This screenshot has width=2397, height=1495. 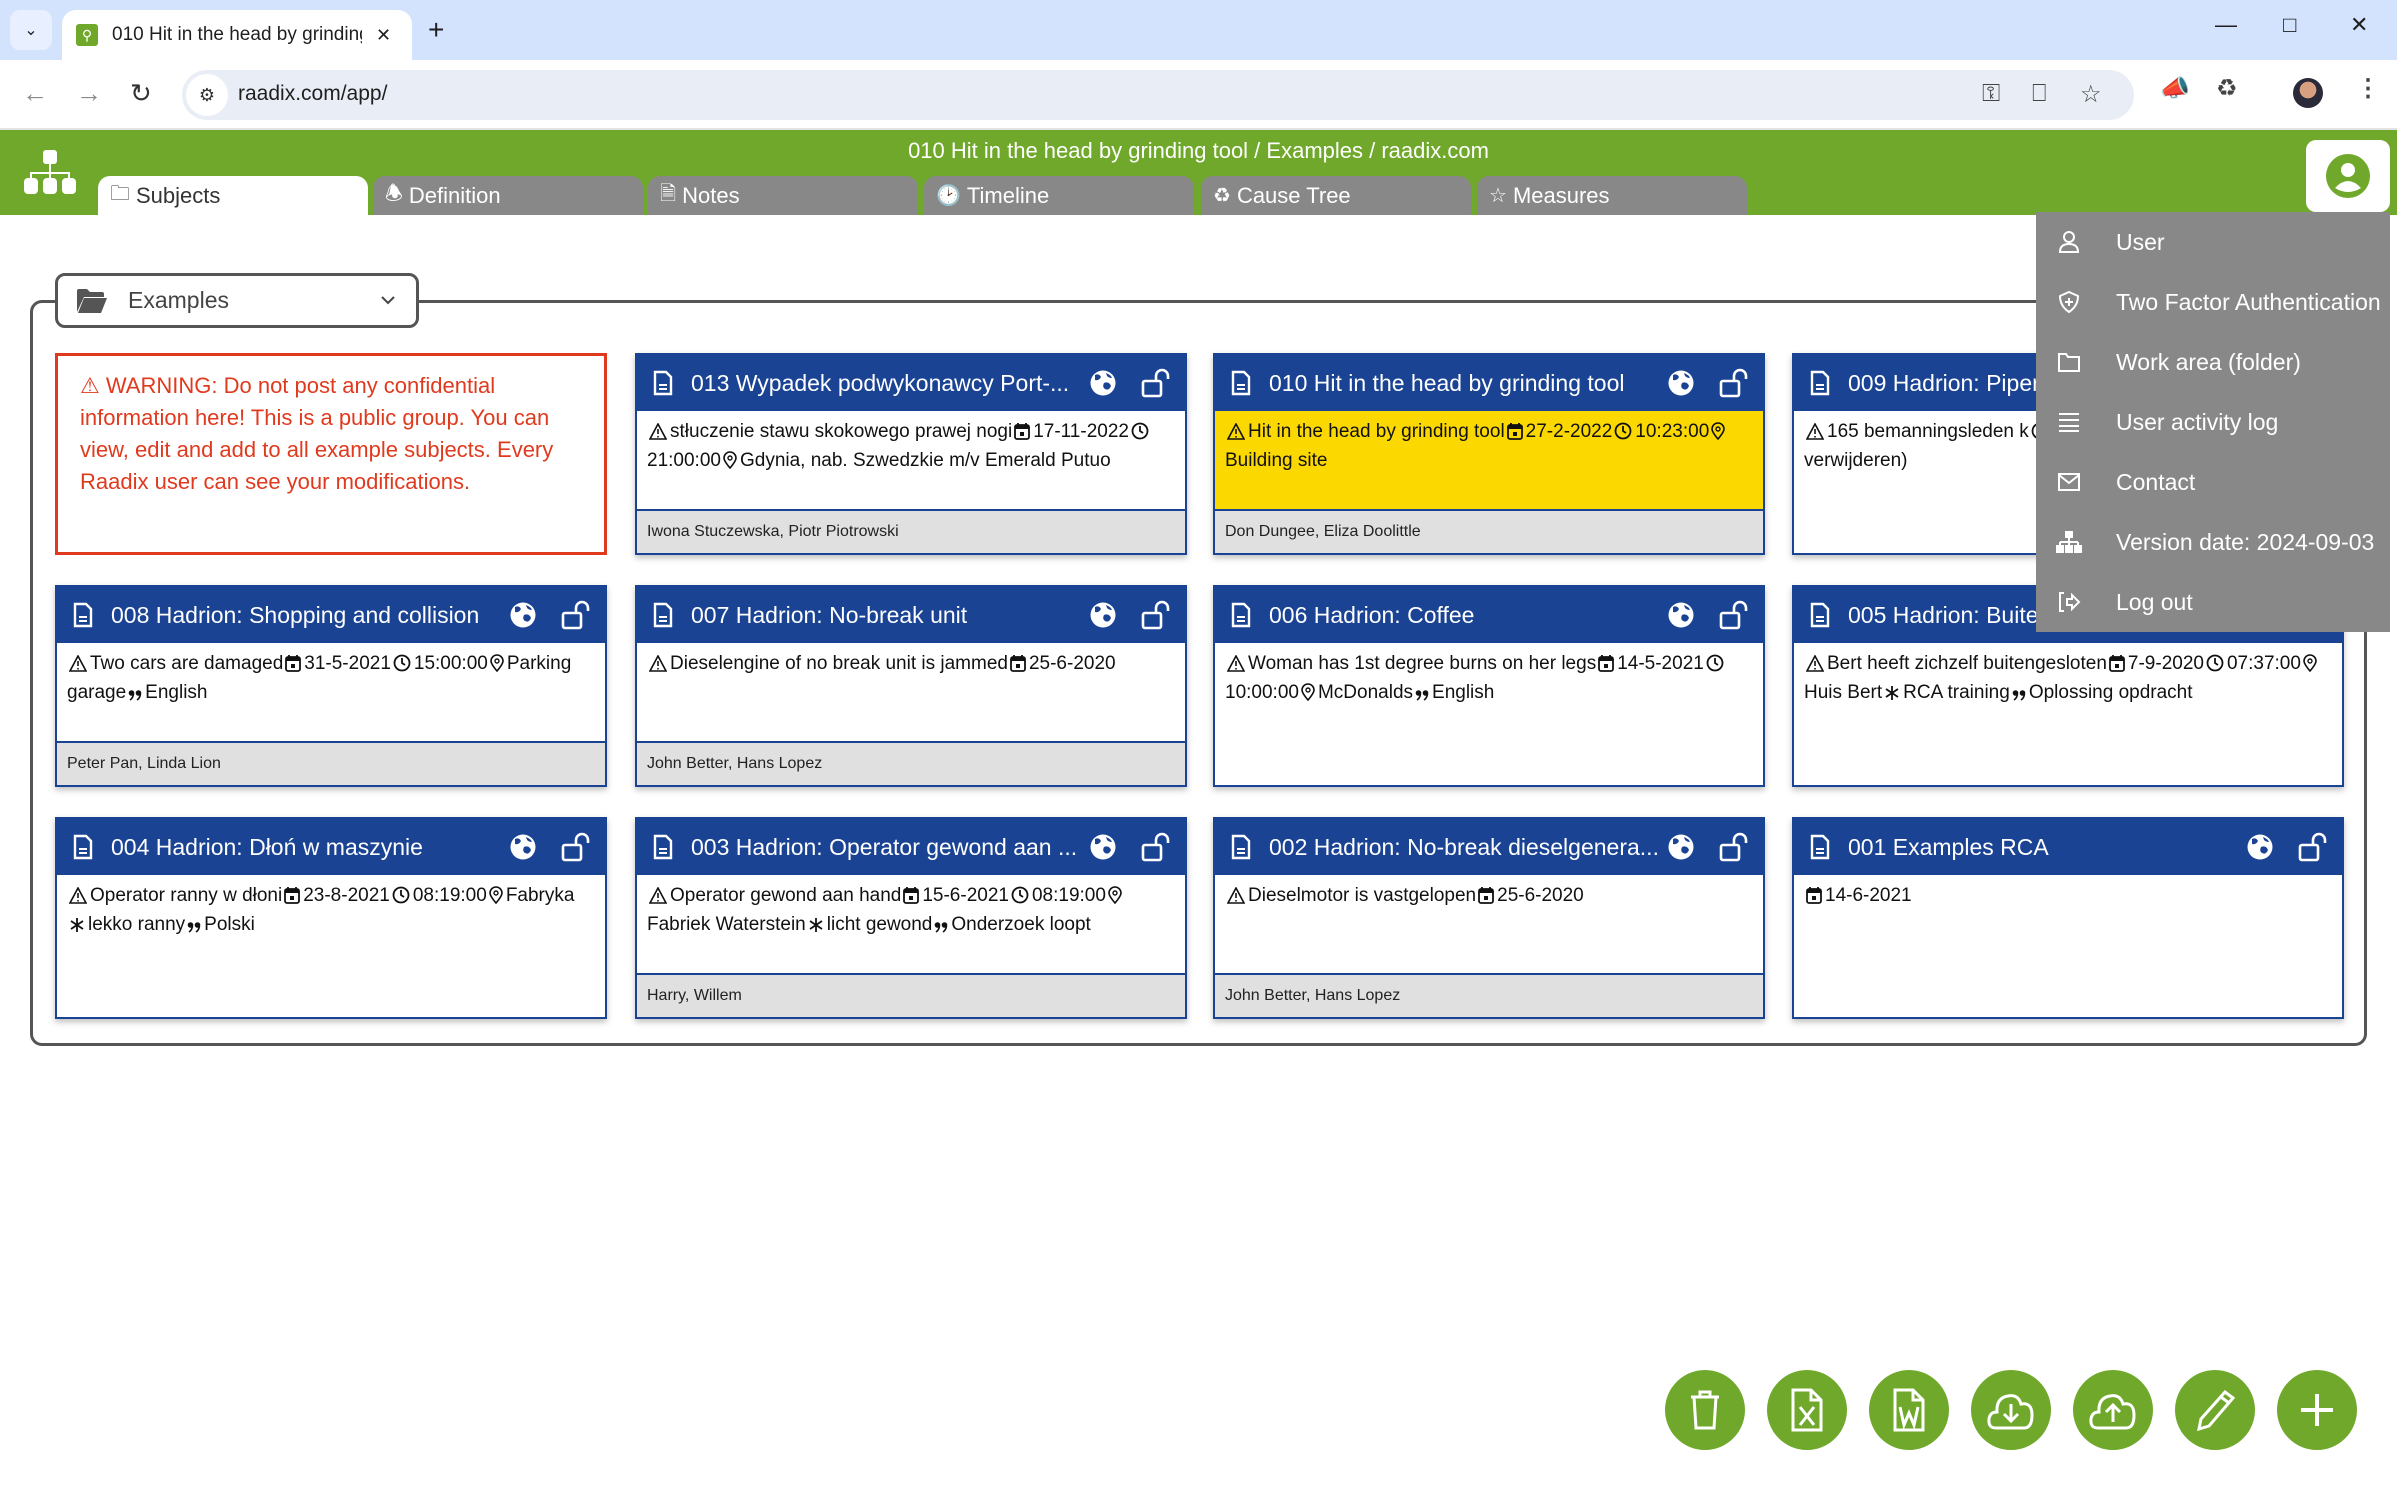 What do you see at coordinates (35, 93) in the screenshot?
I see `back-arrow-icon: ←` at bounding box center [35, 93].